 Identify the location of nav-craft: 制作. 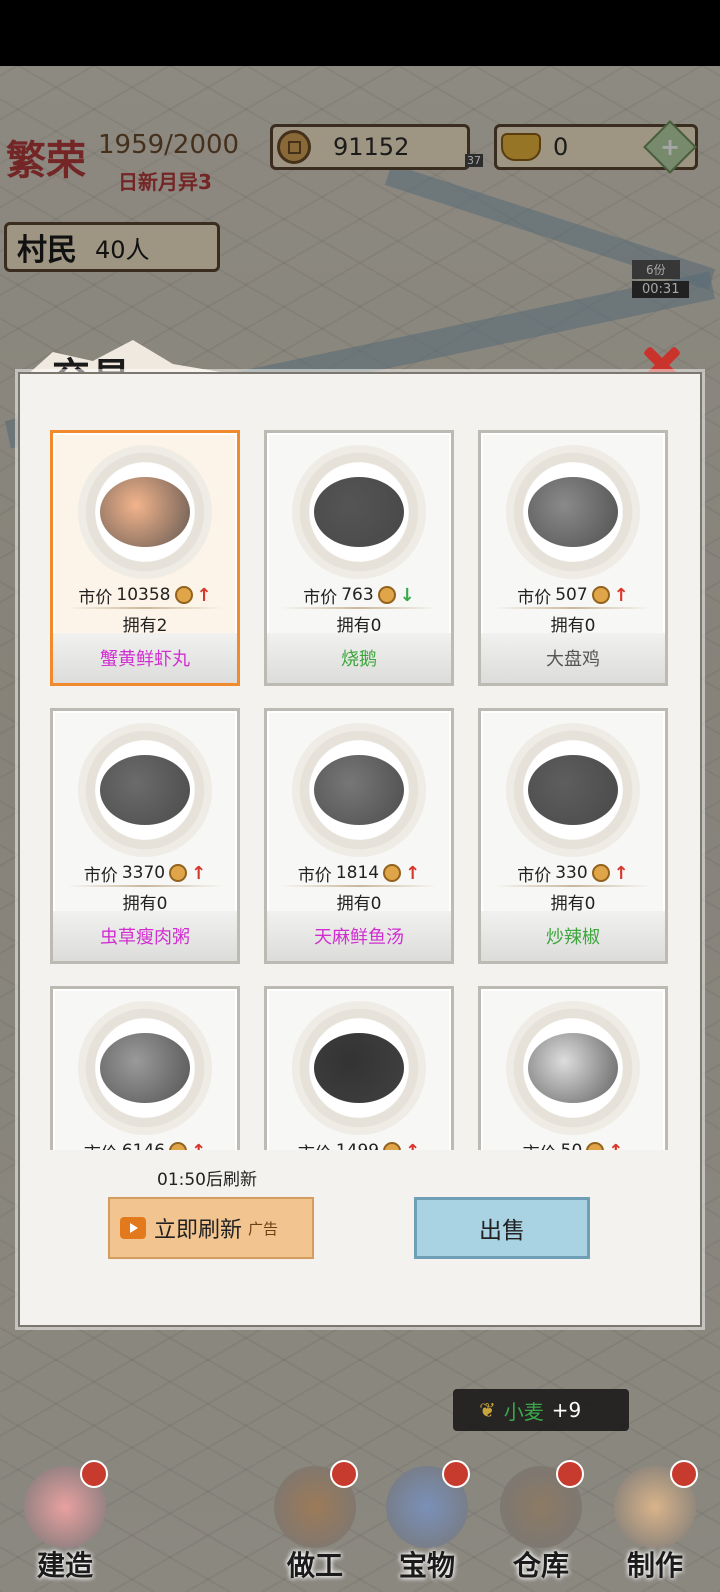
(655, 1521).